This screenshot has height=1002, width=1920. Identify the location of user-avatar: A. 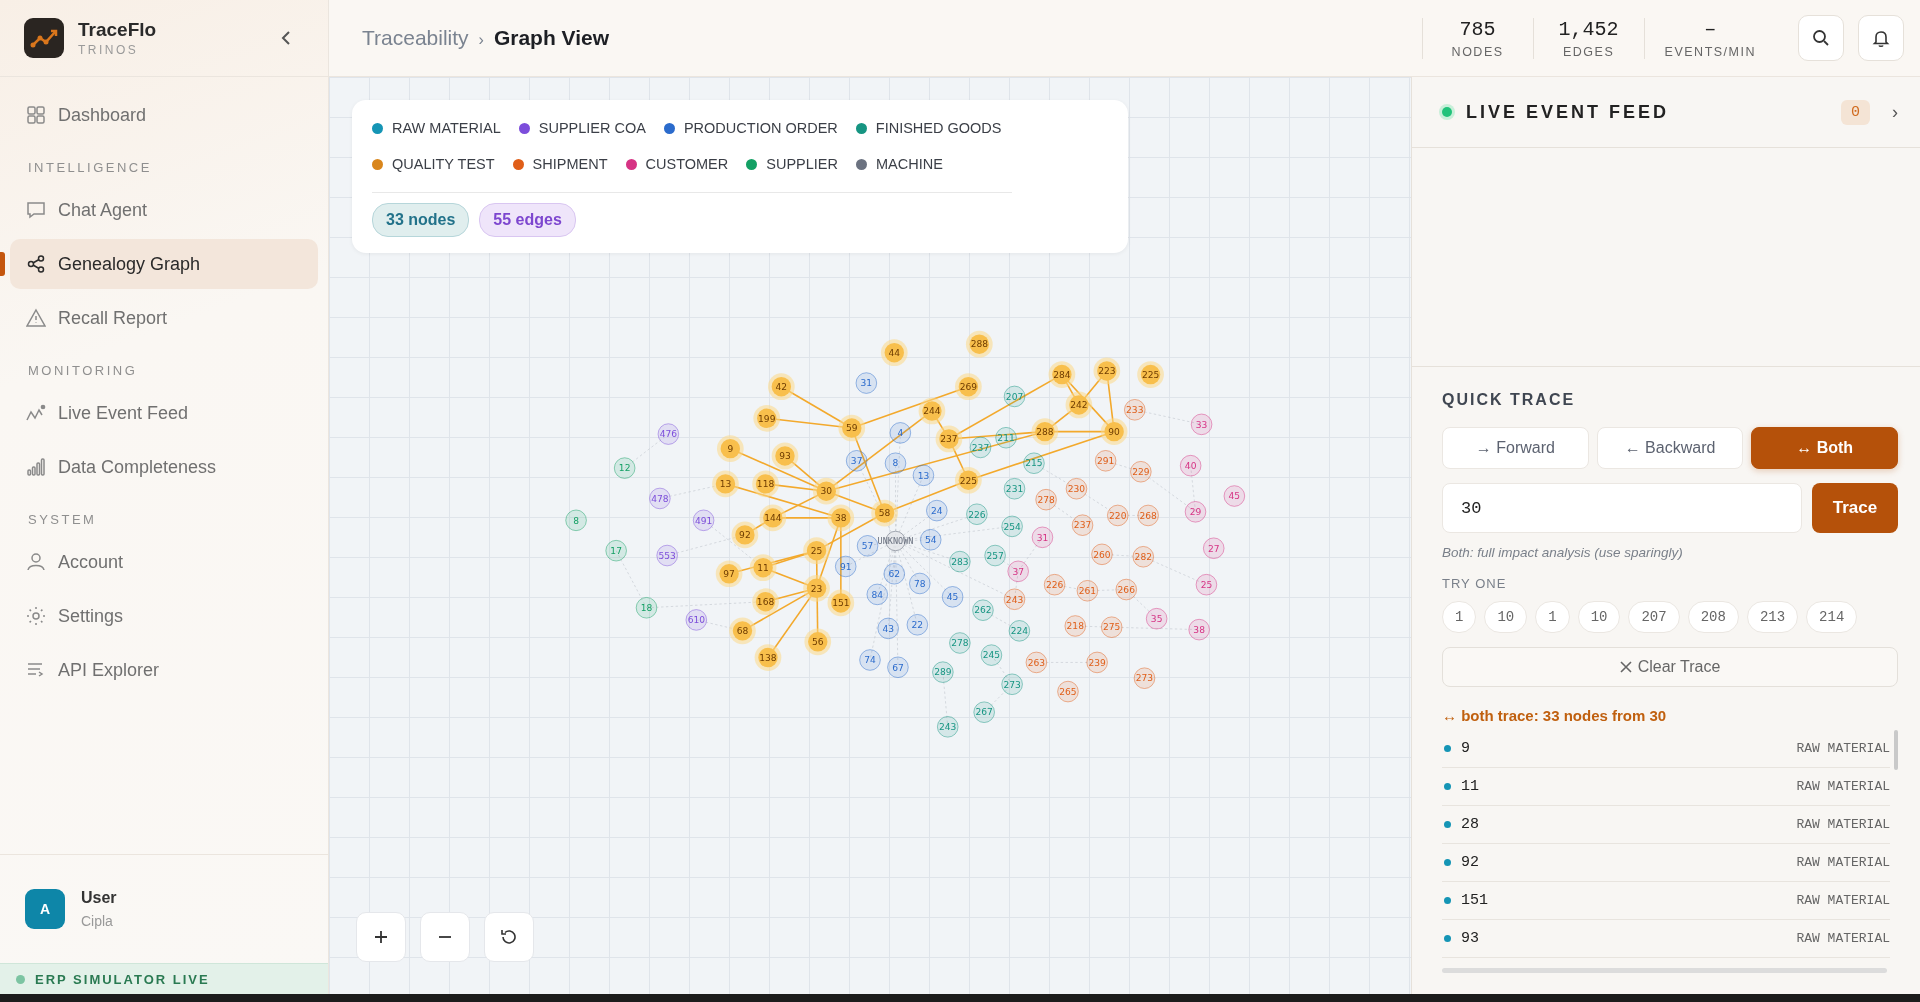
(45, 909).